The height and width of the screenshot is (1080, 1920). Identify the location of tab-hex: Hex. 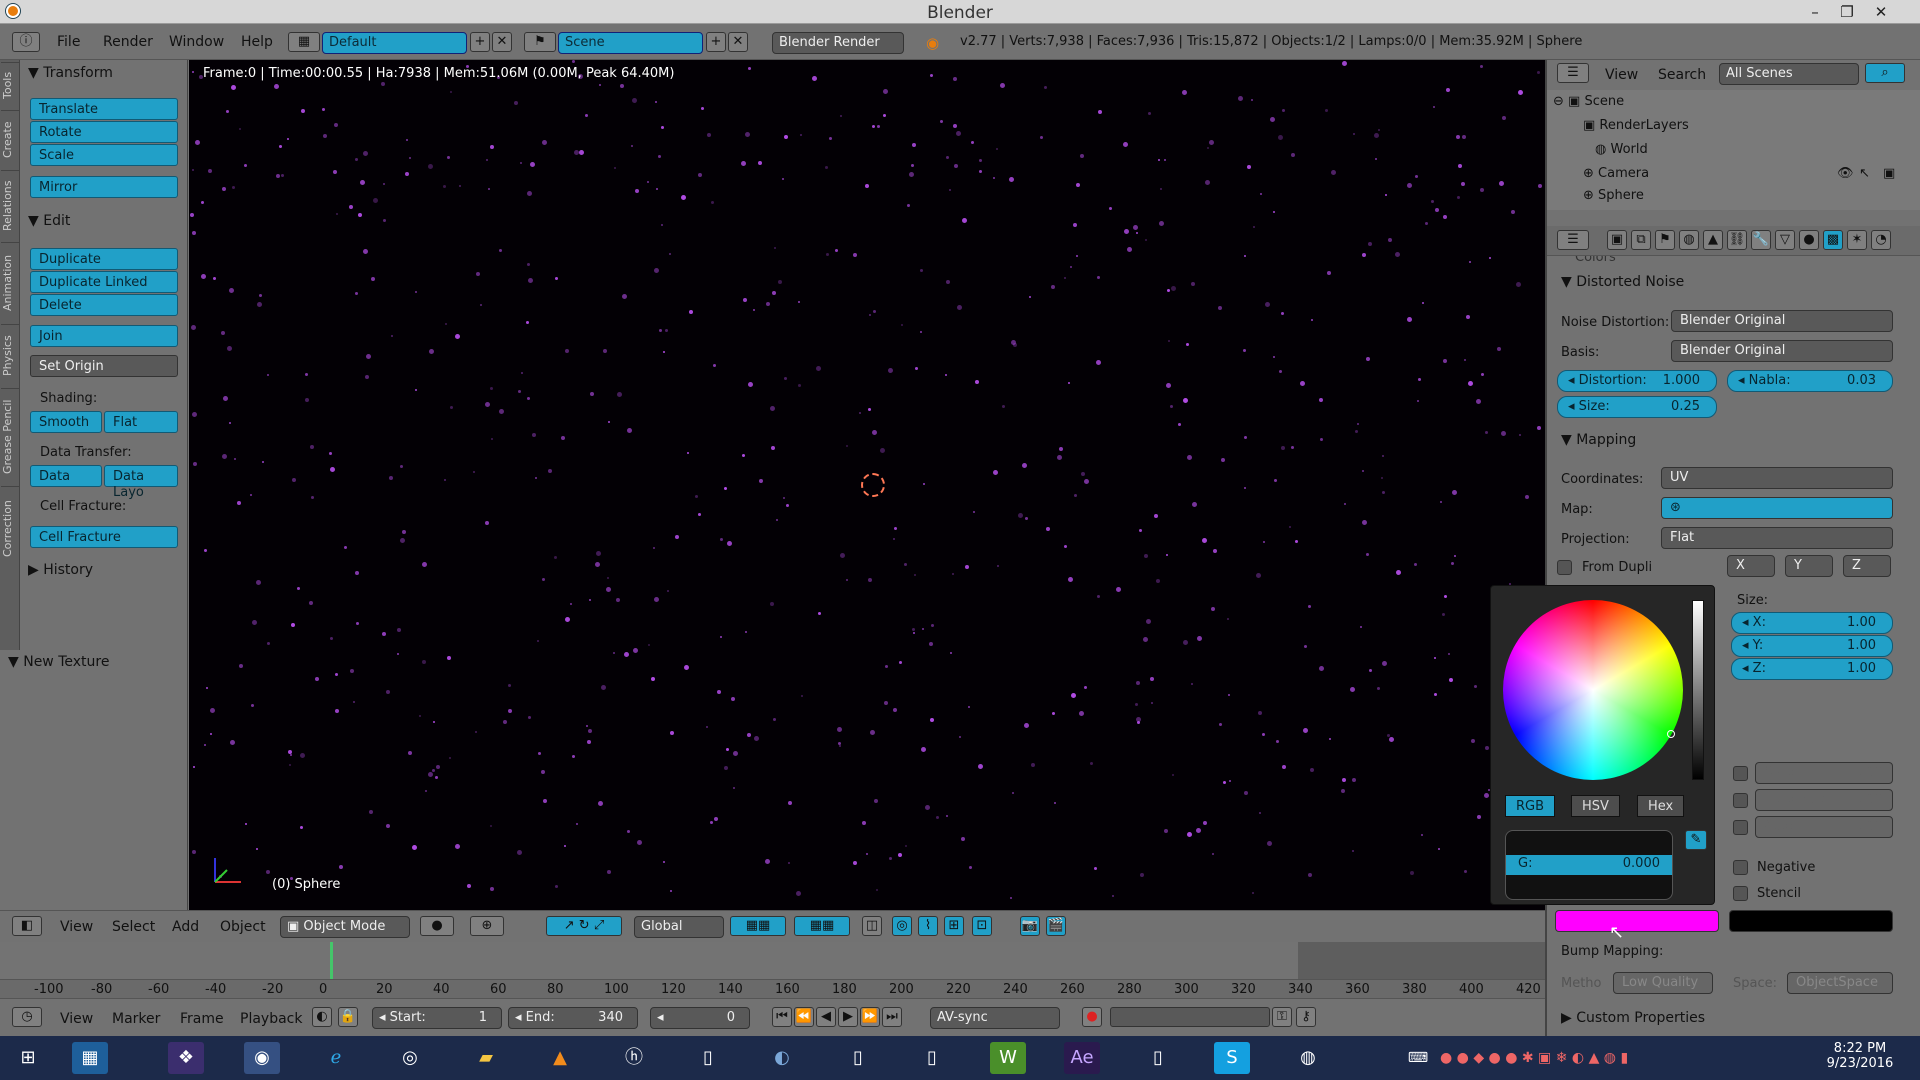
(1661, 806).